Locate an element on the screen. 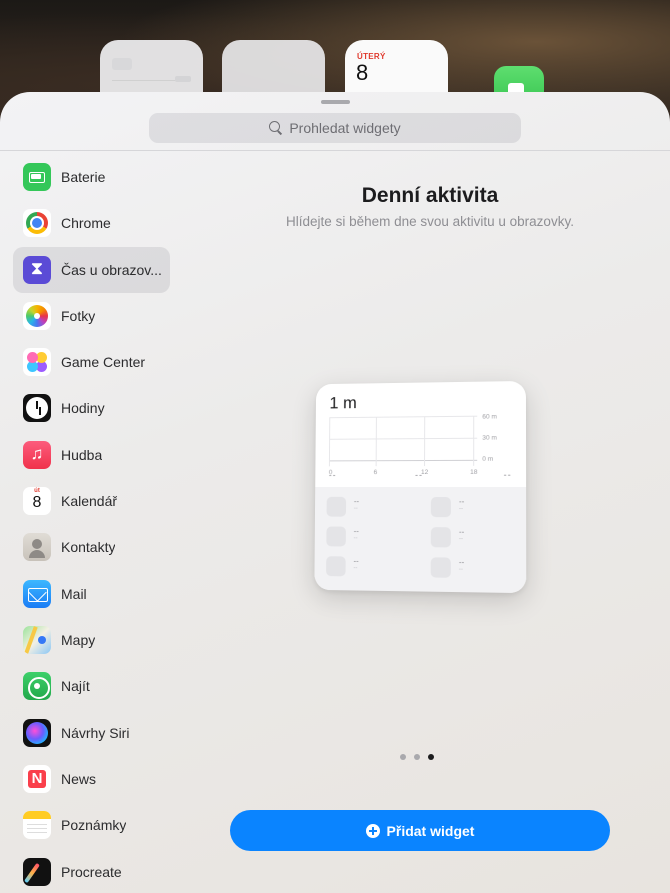 This screenshot has height=893, width=670. sidebar-item-label: Hudba is located at coordinates (81, 455).